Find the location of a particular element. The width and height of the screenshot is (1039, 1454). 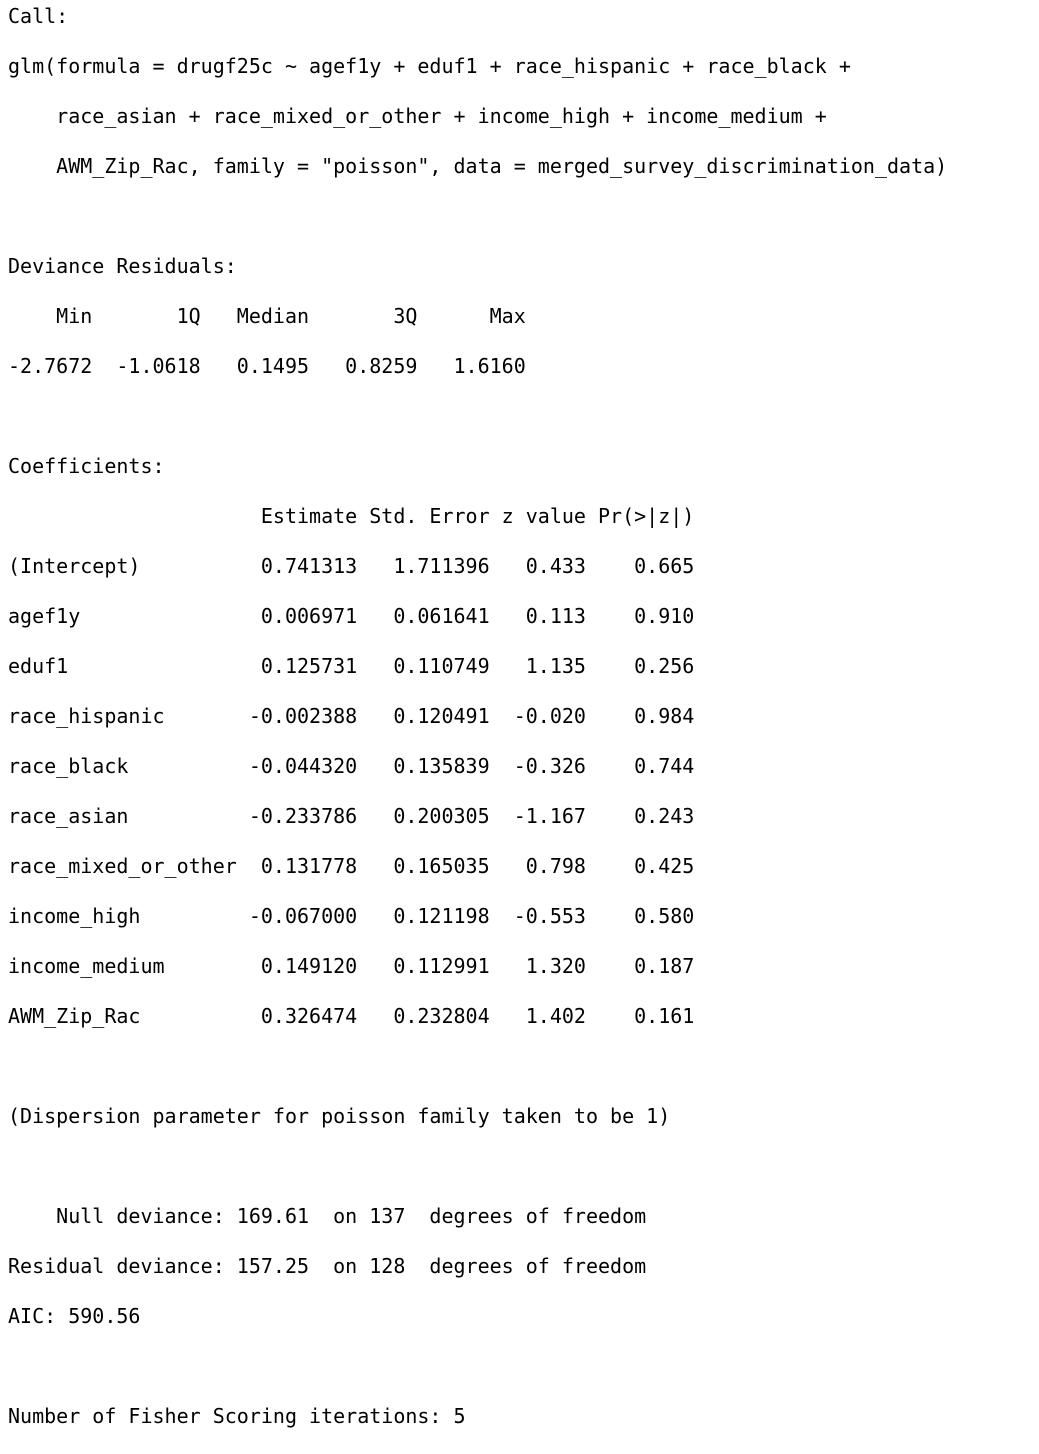

call-heading: Call: is located at coordinates (38, 16).